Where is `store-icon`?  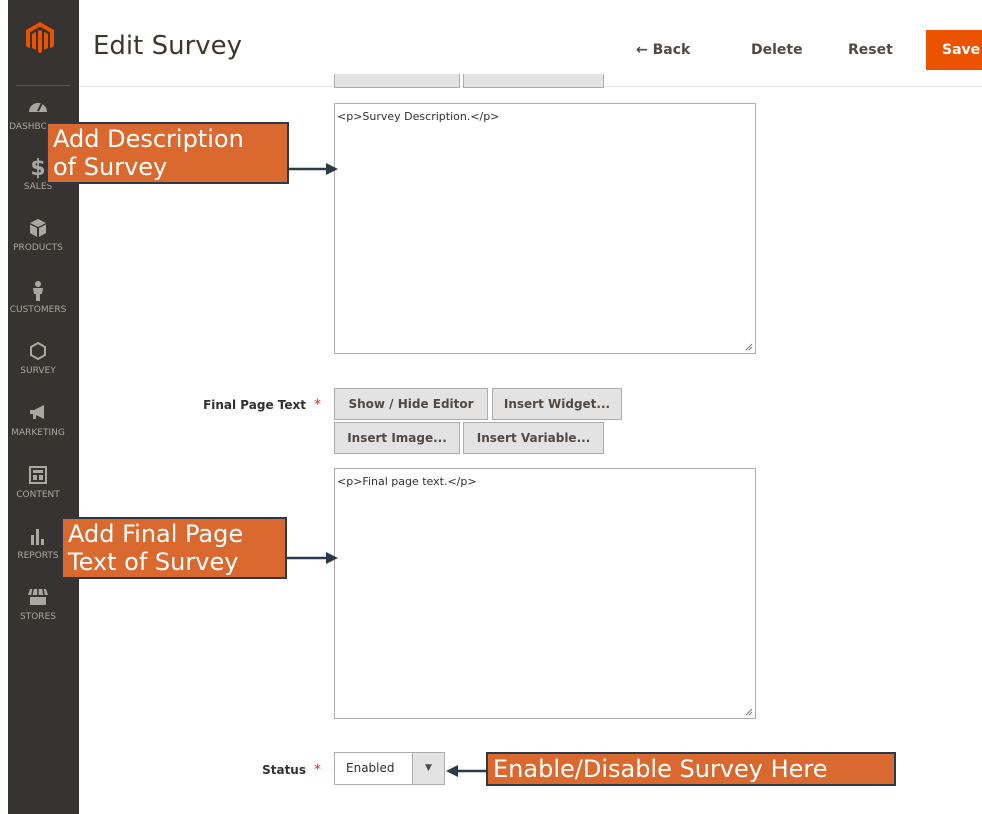
store-icon is located at coordinates (43, 599).